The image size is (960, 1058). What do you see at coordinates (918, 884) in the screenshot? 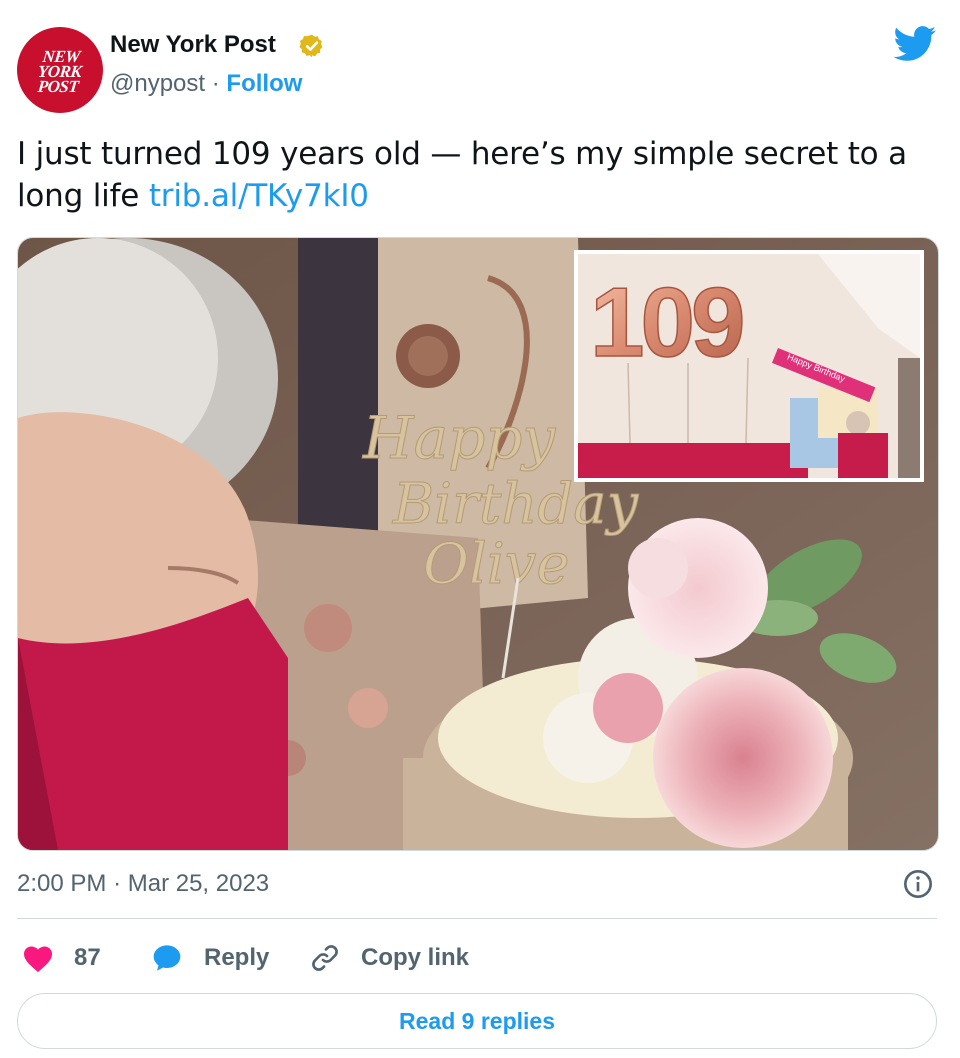
I see `info-icon` at bounding box center [918, 884].